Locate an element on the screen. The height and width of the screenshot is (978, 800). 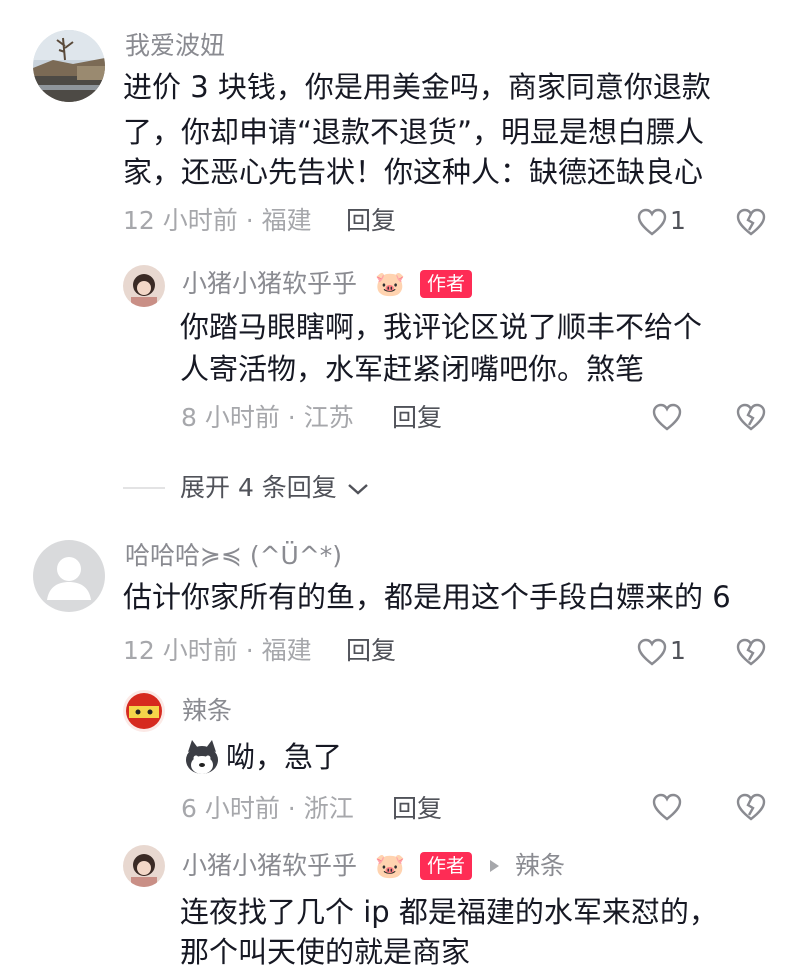
comment-text-line: 了，你却申请“退款不退货”，明显是想白膘人 is located at coordinates (414, 132).